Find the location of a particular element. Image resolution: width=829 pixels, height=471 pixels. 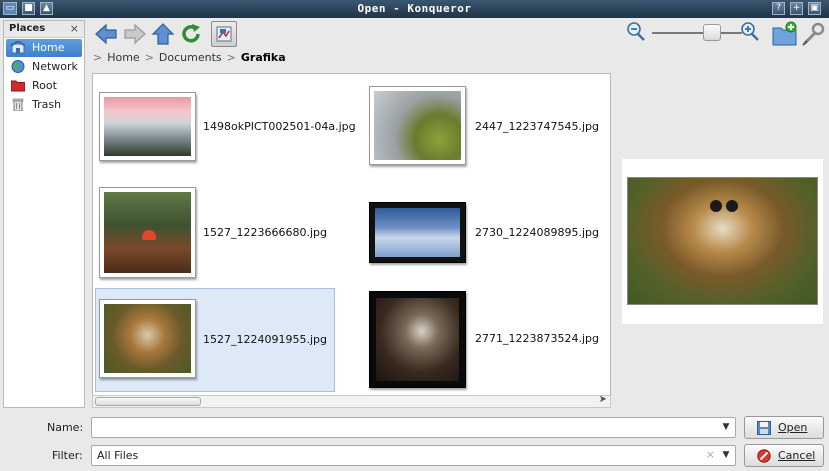

file-name: 1527_1223666680.jpg is located at coordinates (265, 232).